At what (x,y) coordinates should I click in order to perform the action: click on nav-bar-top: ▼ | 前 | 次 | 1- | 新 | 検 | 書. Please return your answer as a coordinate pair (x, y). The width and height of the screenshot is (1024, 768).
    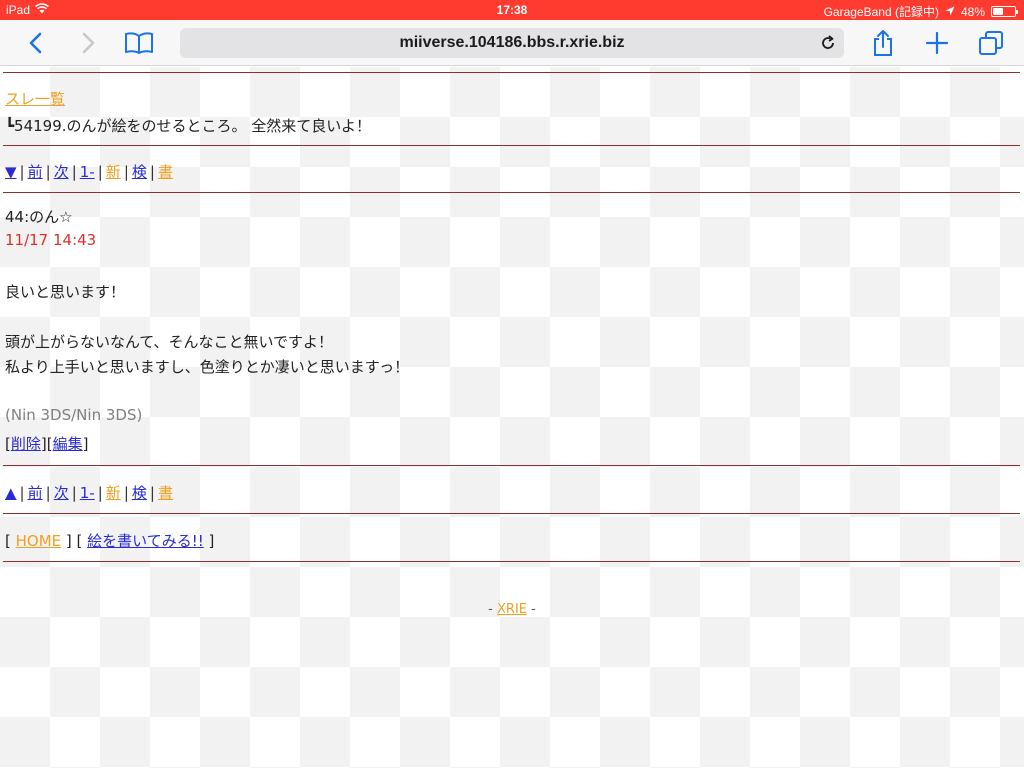
    Looking at the image, I should click on (89, 172).